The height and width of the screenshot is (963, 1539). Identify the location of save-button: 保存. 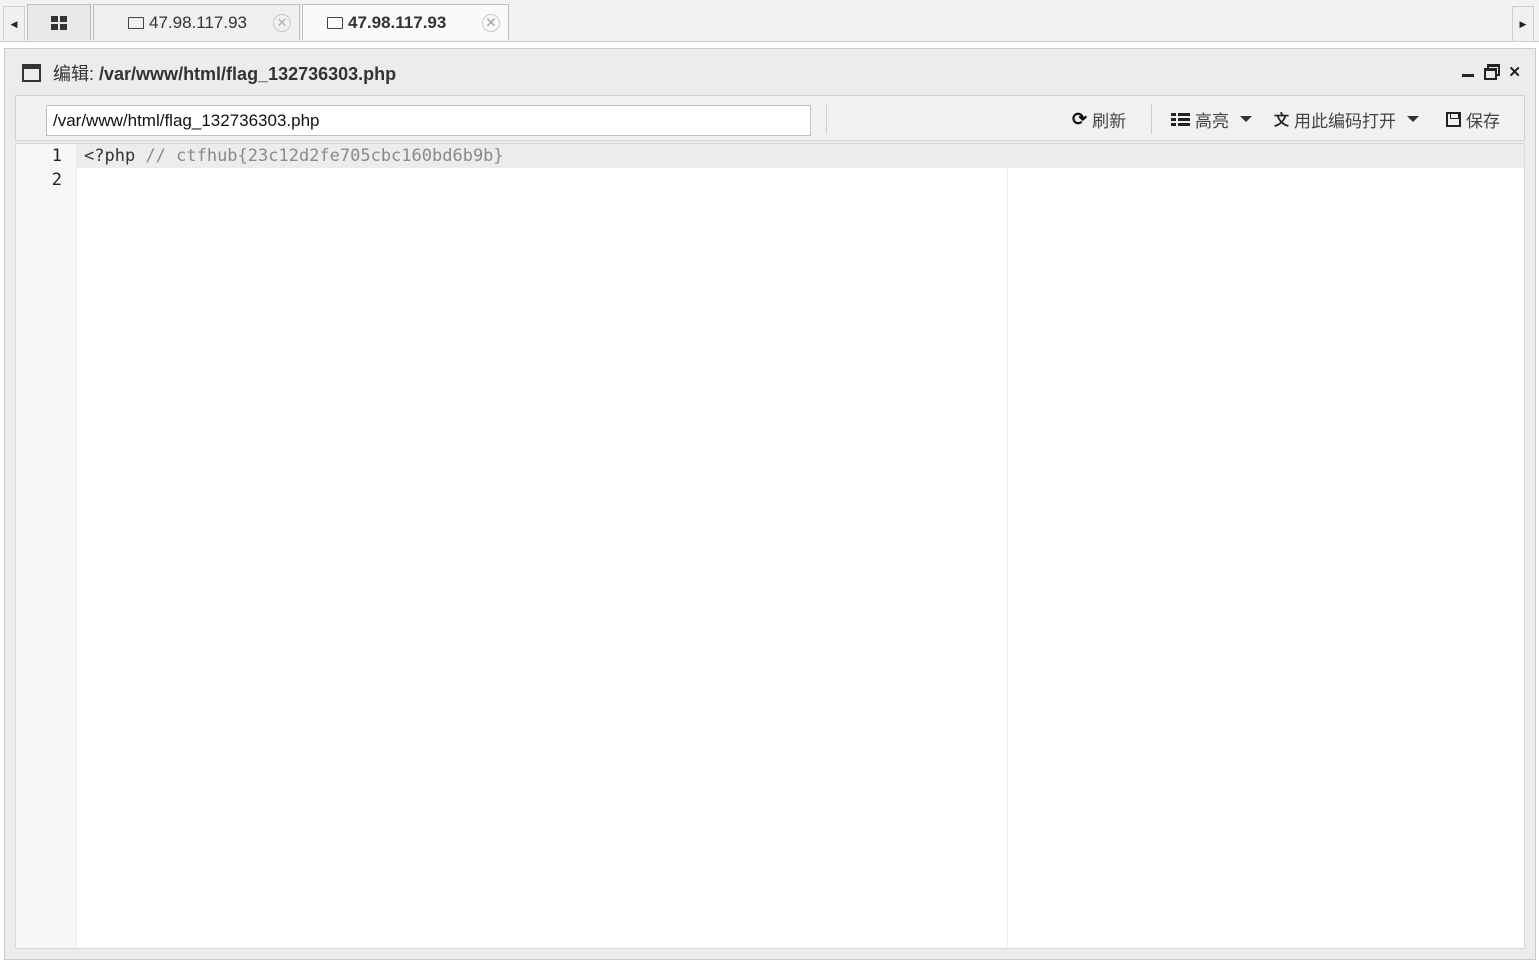
(1473, 119).